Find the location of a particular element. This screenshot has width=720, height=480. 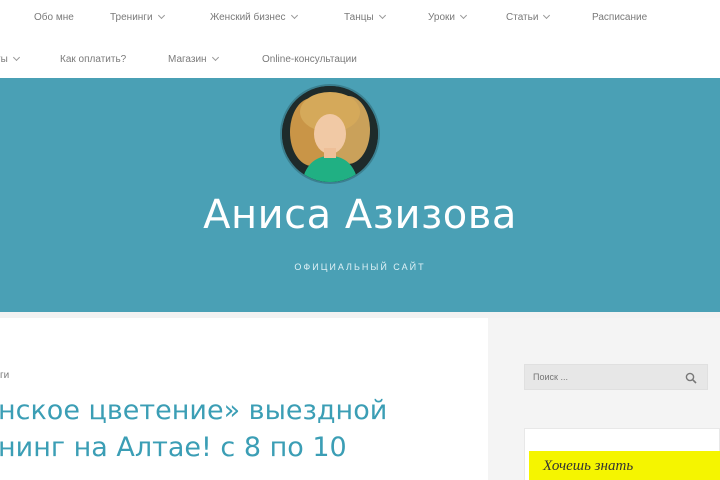

nav-item-shop: Магазин is located at coordinates (193, 59).